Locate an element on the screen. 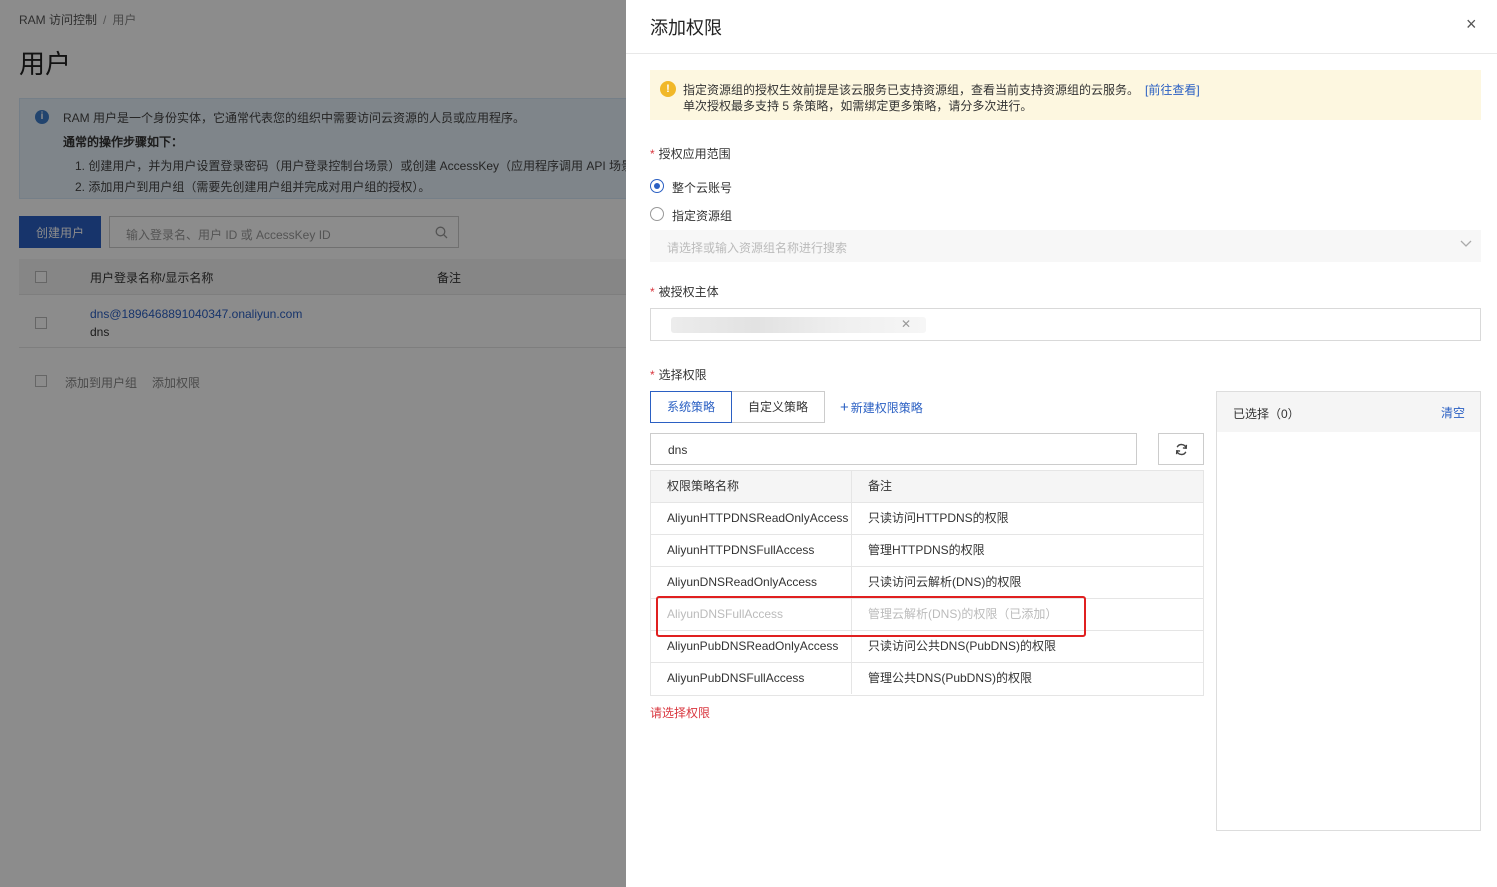 The height and width of the screenshot is (887, 1497). principal-tag-redacted is located at coordinates (798, 325).